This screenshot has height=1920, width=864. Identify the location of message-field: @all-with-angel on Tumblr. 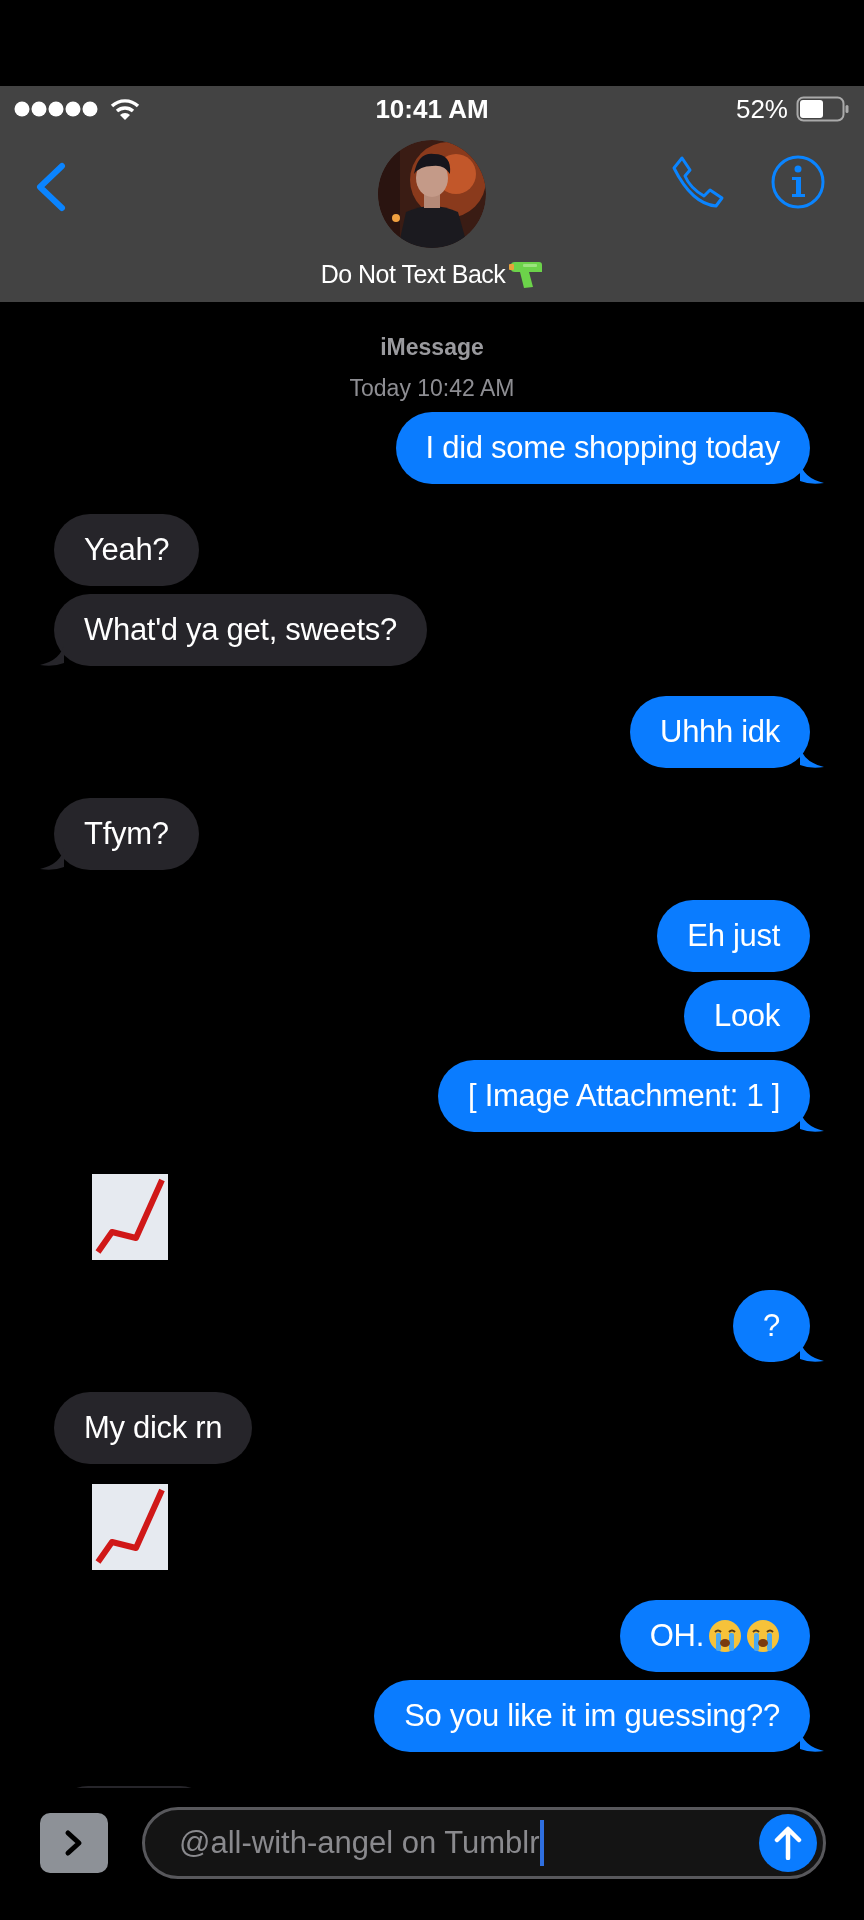
(484, 1843).